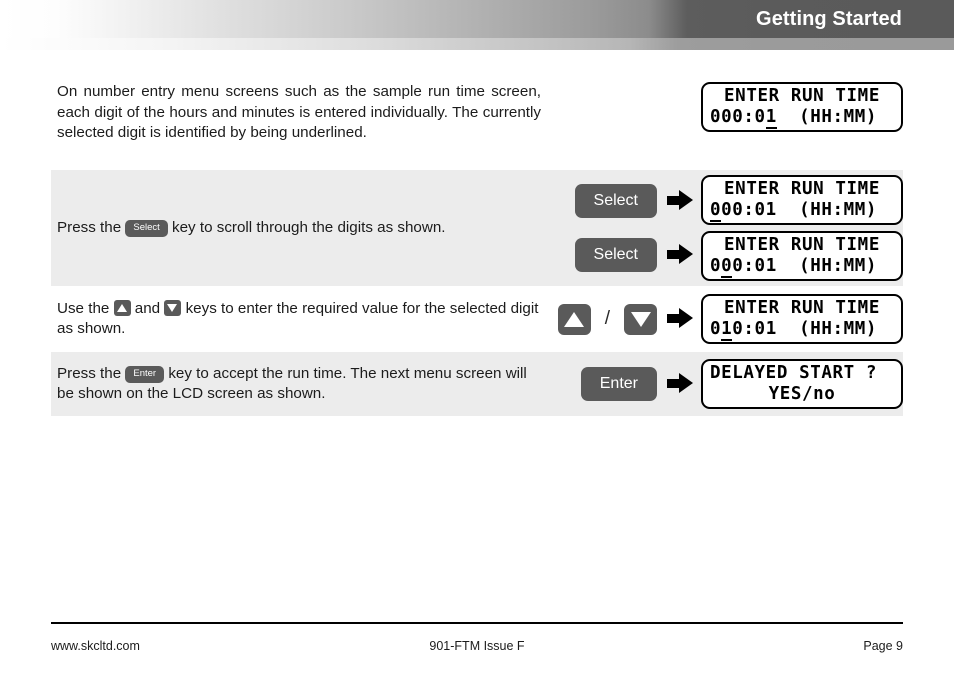 The height and width of the screenshot is (677, 954). Describe the element at coordinates (805, 266) in the screenshot. I see `lcd-3-line2-post: 0:01 (HH:MM)` at that location.